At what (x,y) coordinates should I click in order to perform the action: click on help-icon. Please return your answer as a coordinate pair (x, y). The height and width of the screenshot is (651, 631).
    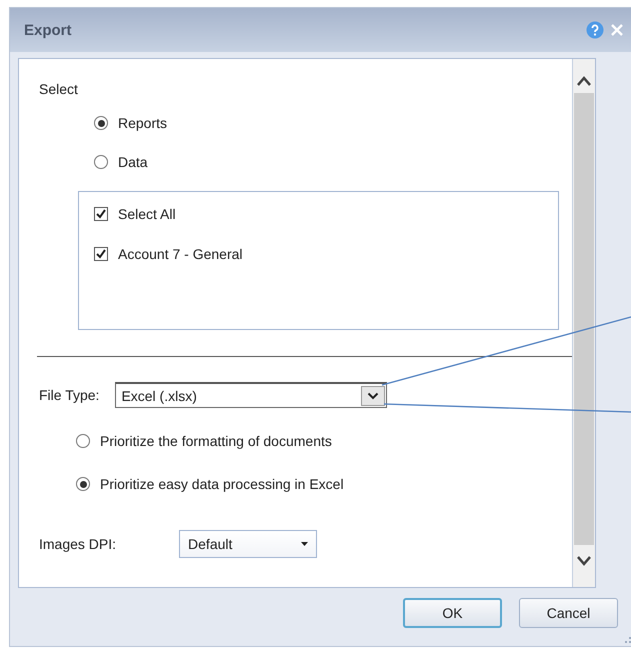
    Looking at the image, I should click on (595, 30).